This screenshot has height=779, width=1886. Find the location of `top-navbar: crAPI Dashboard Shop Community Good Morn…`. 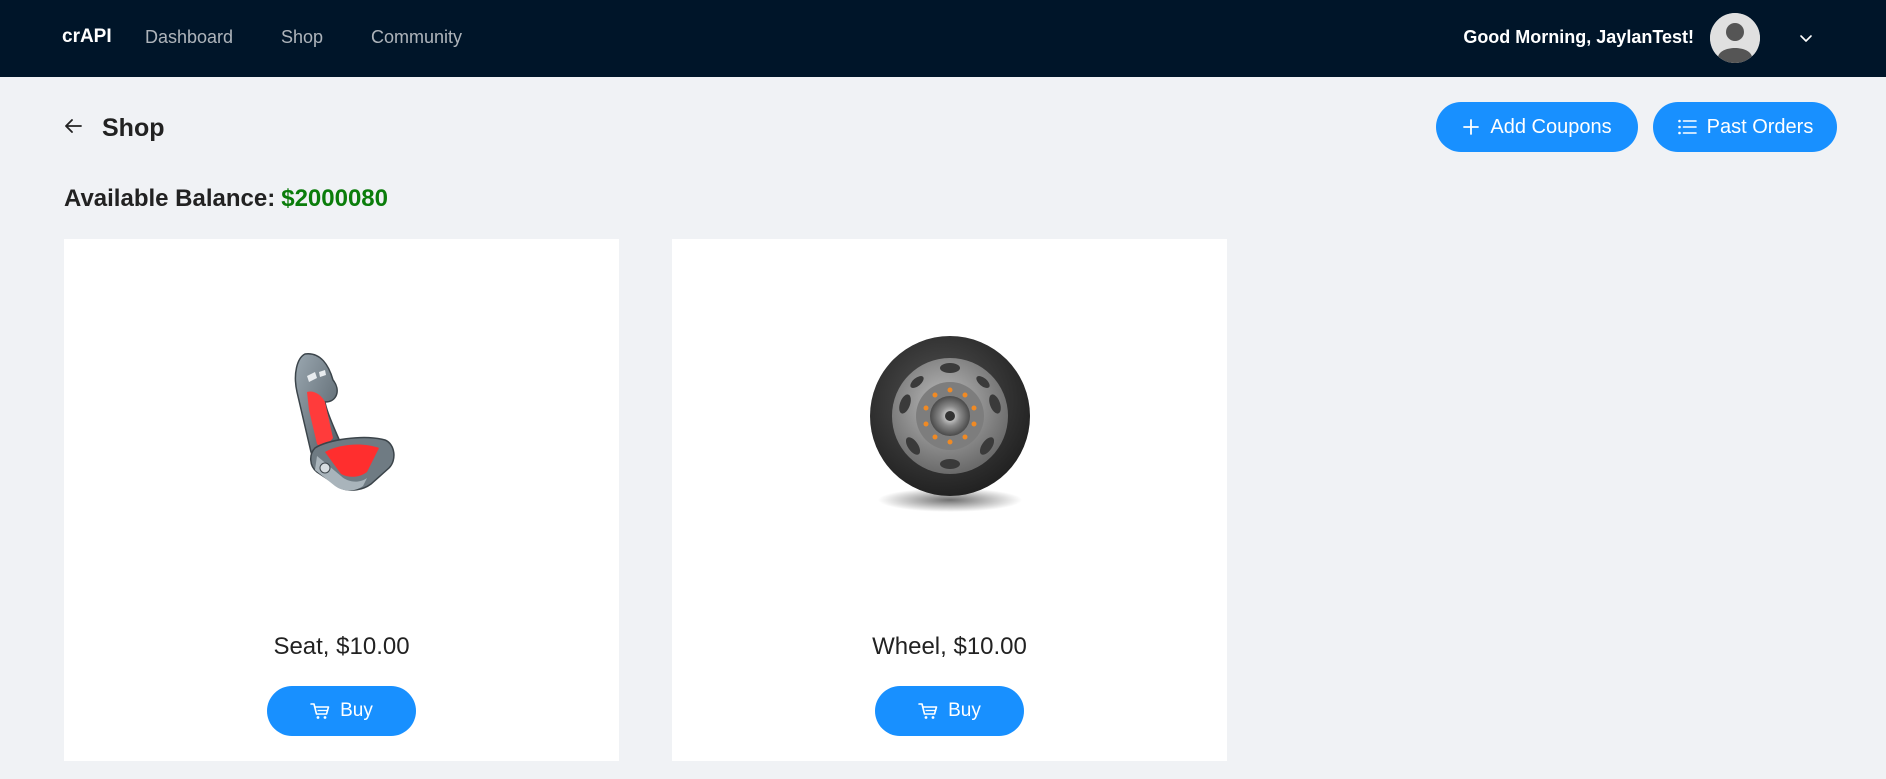

top-navbar: crAPI Dashboard Shop Community Good Morn… is located at coordinates (943, 38).